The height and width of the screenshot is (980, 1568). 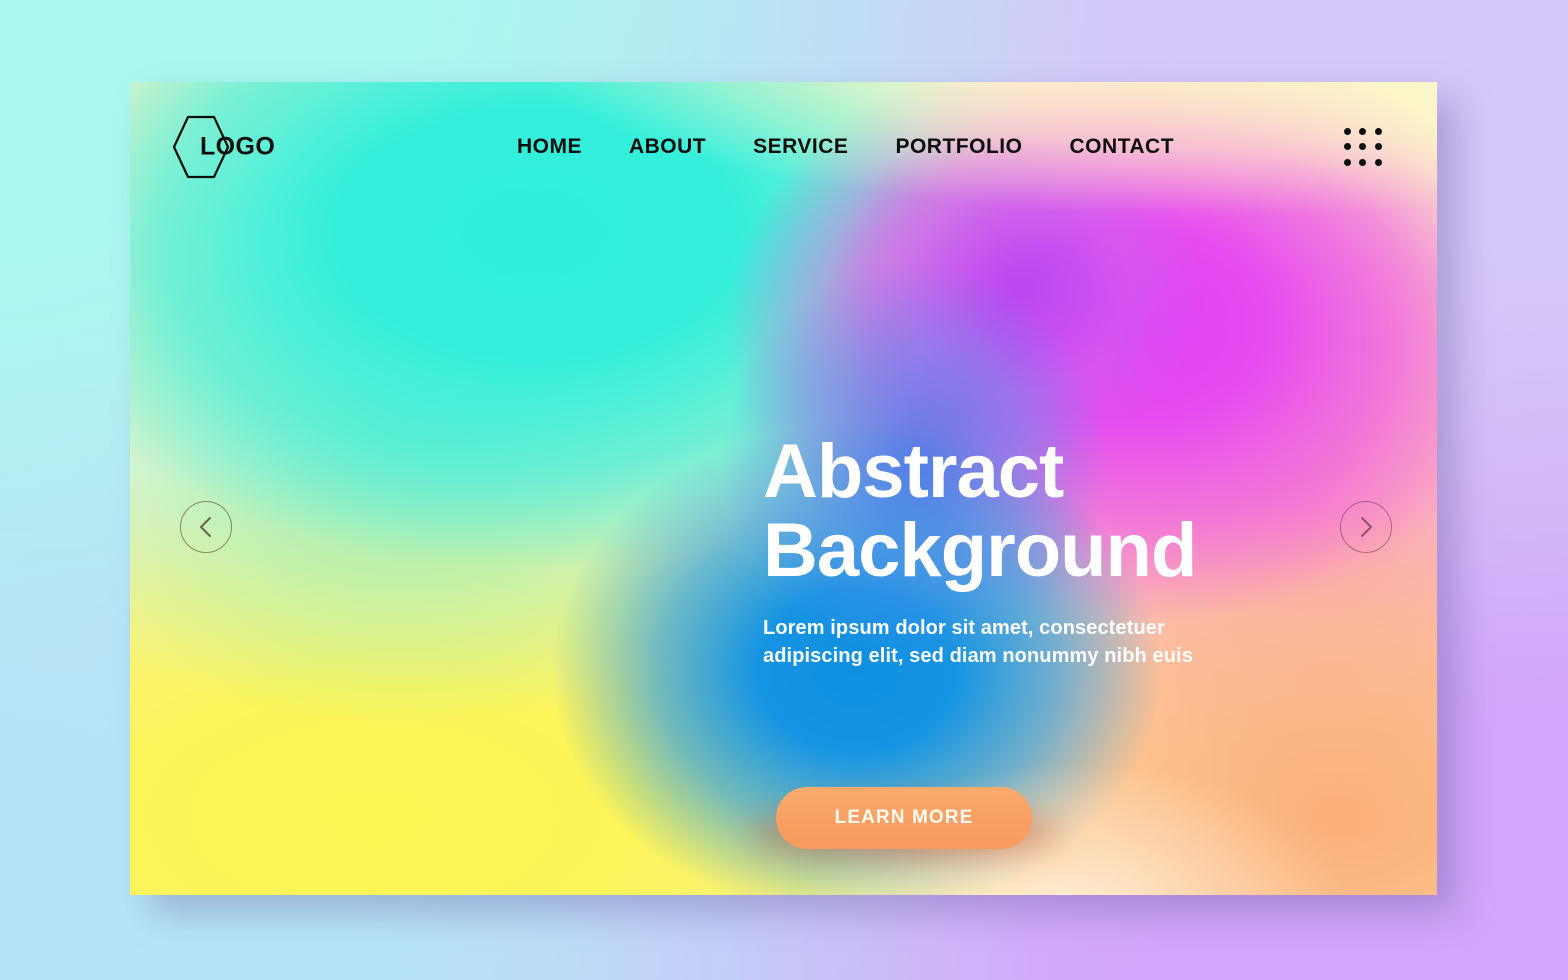 I want to click on chevron-left-icon, so click(x=205, y=527).